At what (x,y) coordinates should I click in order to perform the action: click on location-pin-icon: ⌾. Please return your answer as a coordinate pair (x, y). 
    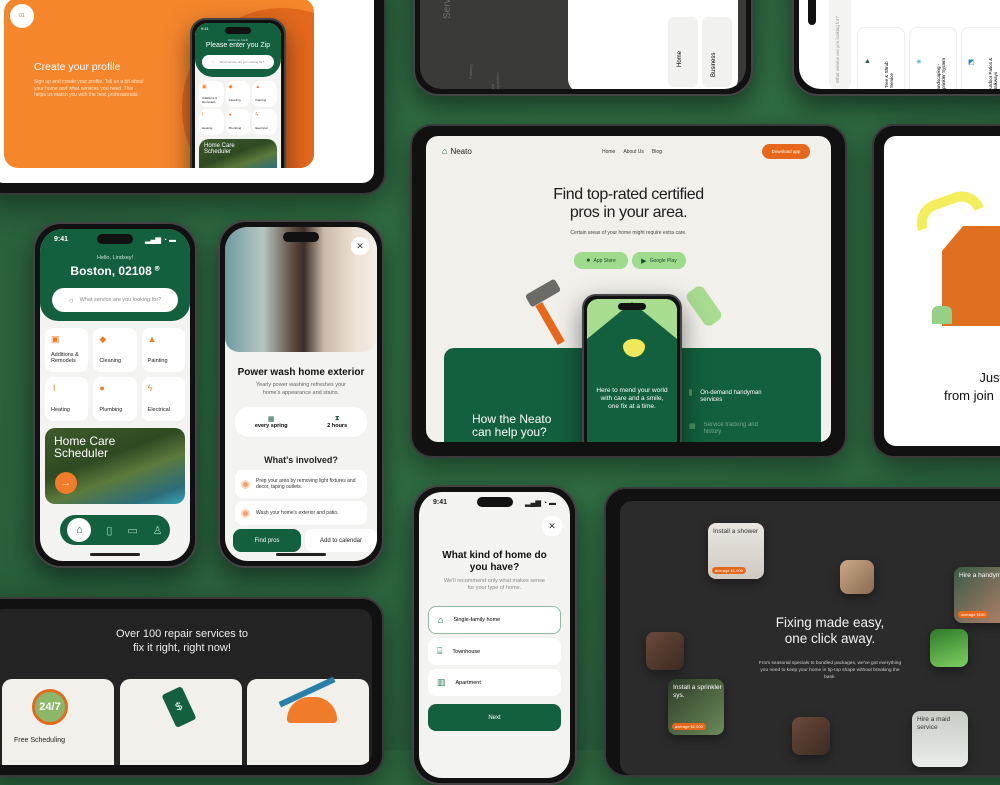
    Looking at the image, I should click on (157, 268).